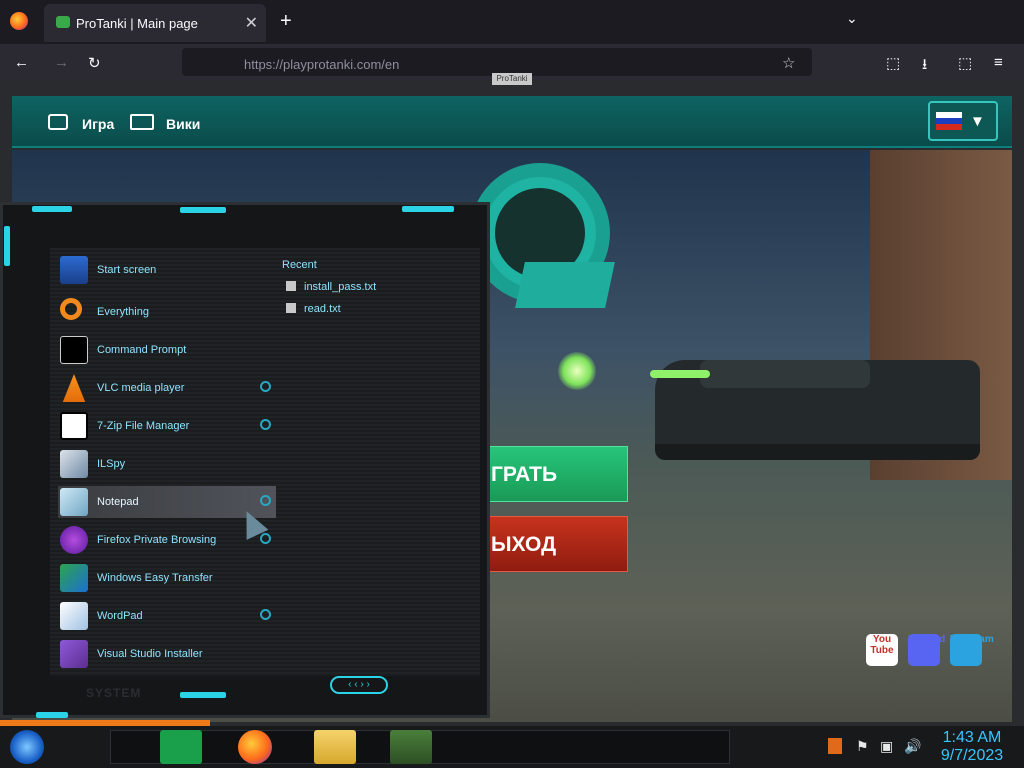 The image size is (1024, 768). I want to click on nav-game: Игра, so click(98, 124).